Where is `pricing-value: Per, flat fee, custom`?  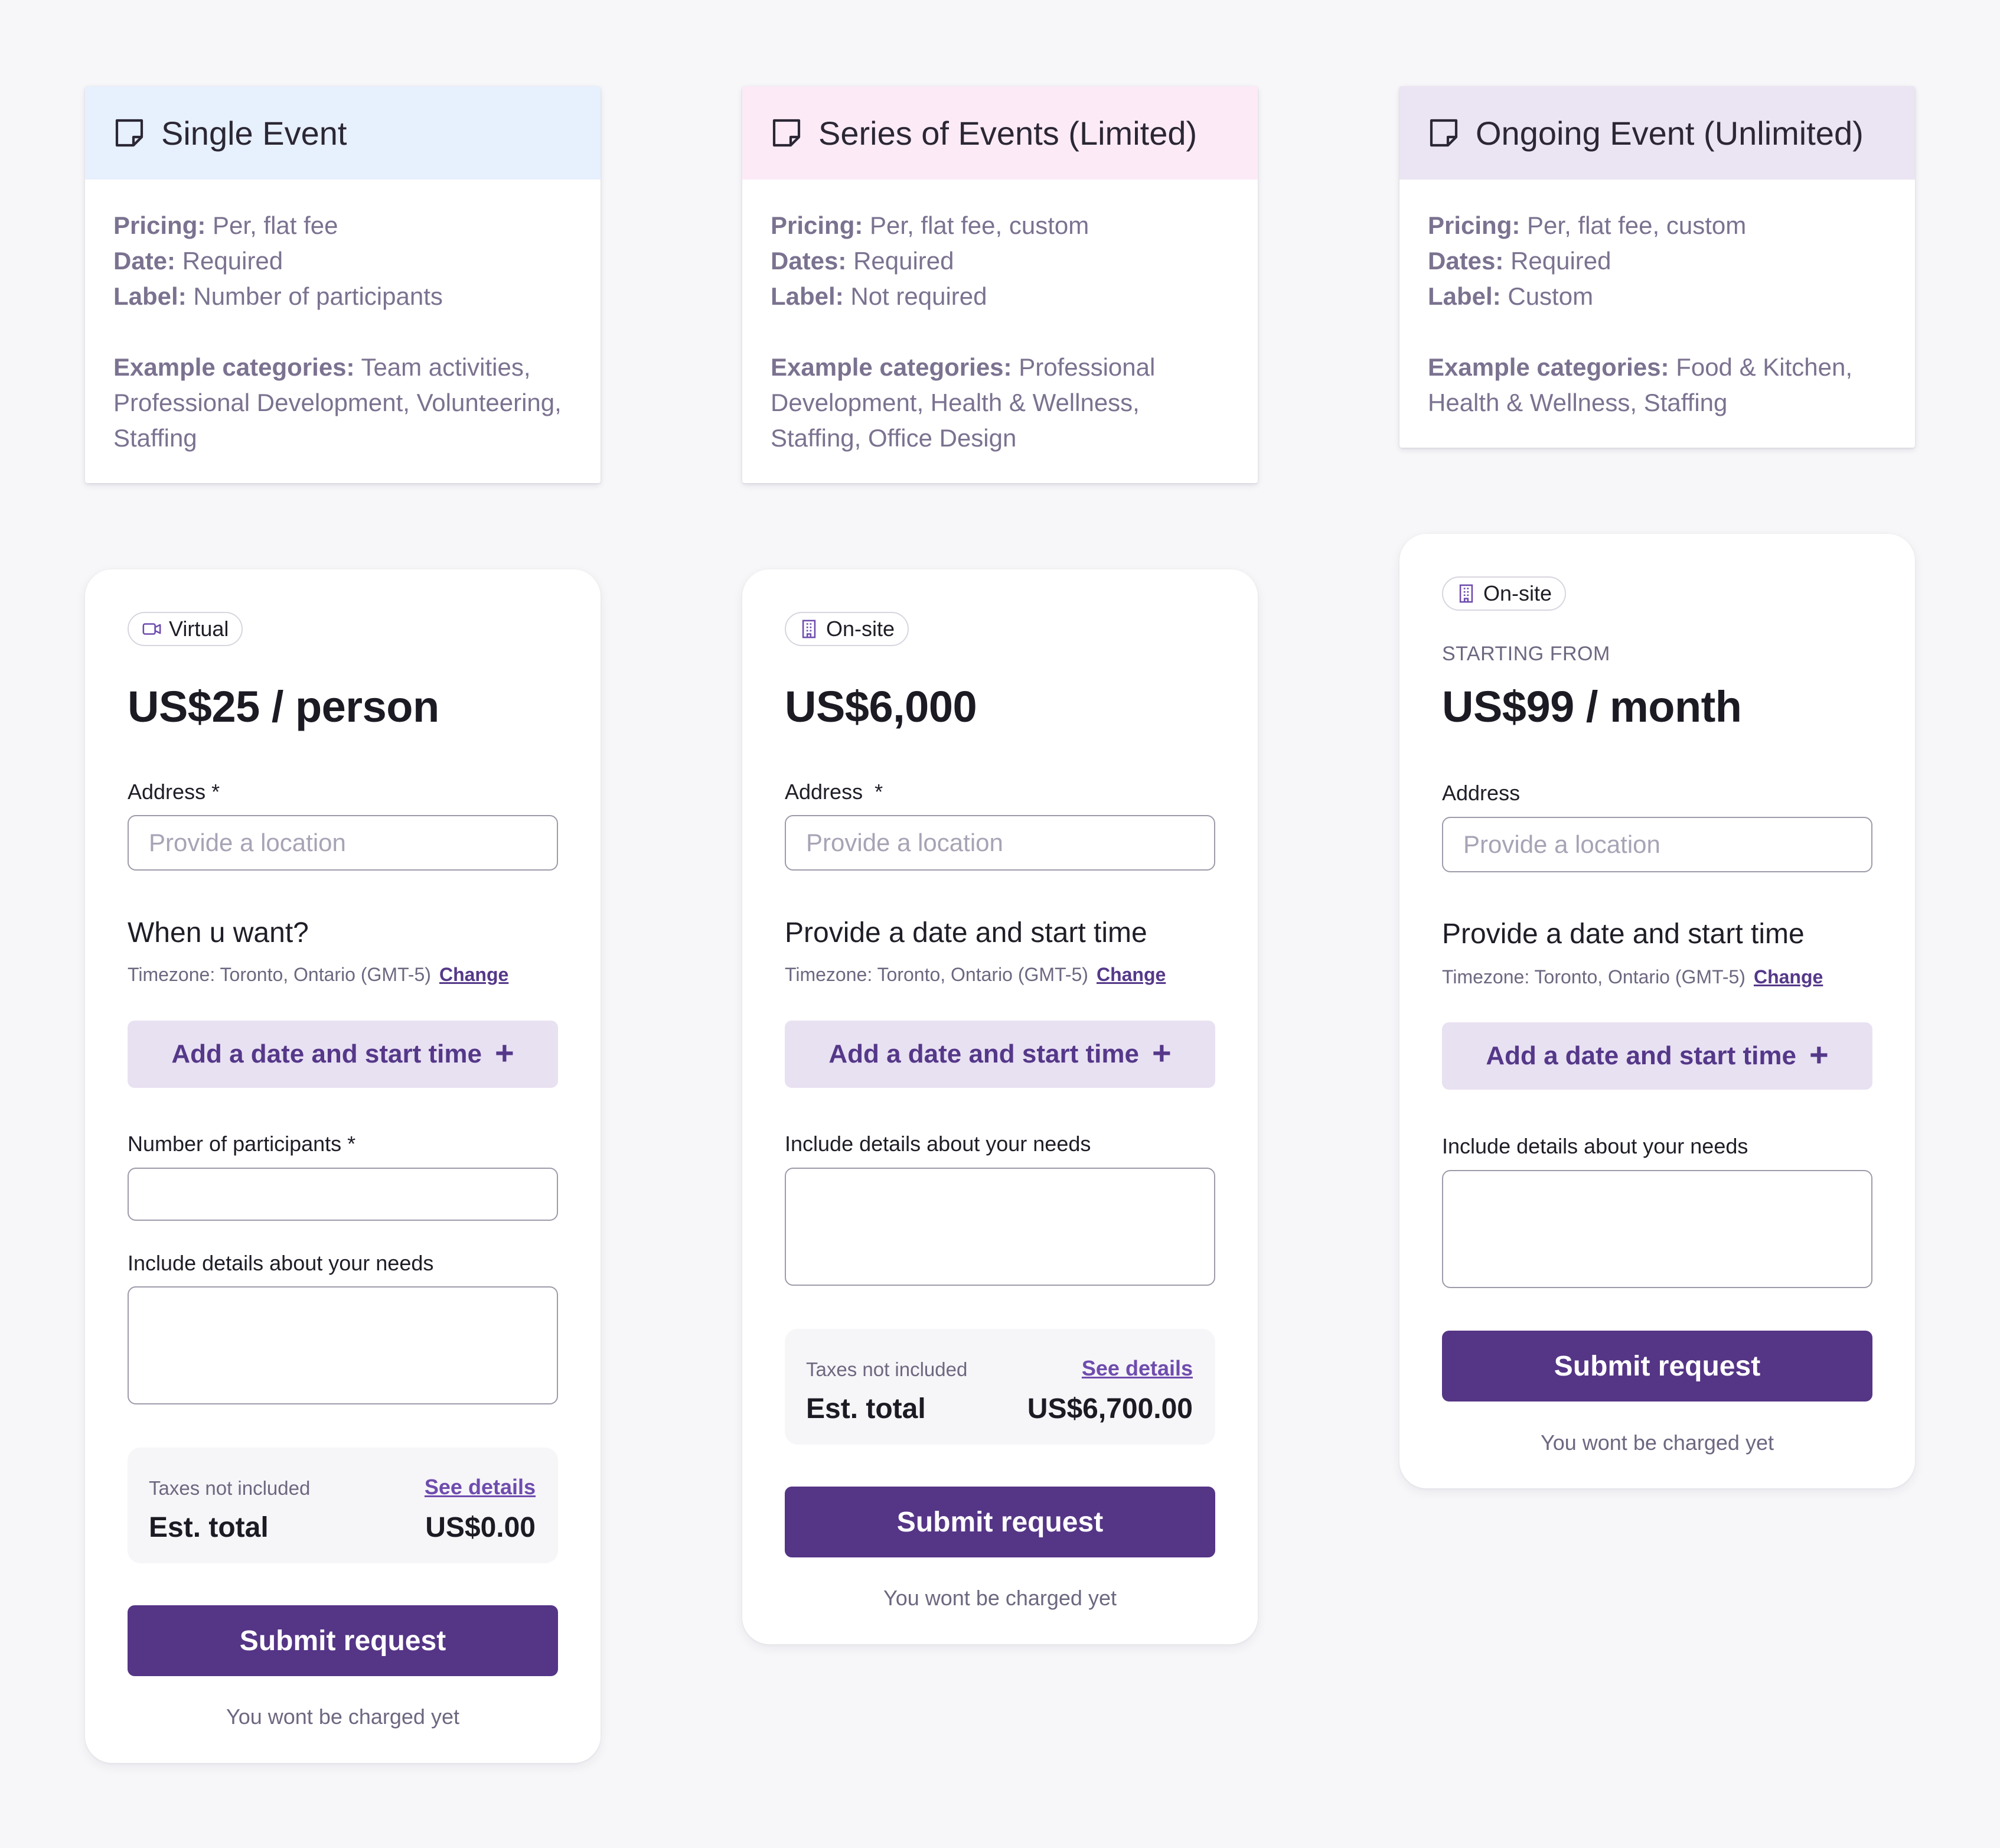 pricing-value: Per, flat fee, custom is located at coordinates (979, 225).